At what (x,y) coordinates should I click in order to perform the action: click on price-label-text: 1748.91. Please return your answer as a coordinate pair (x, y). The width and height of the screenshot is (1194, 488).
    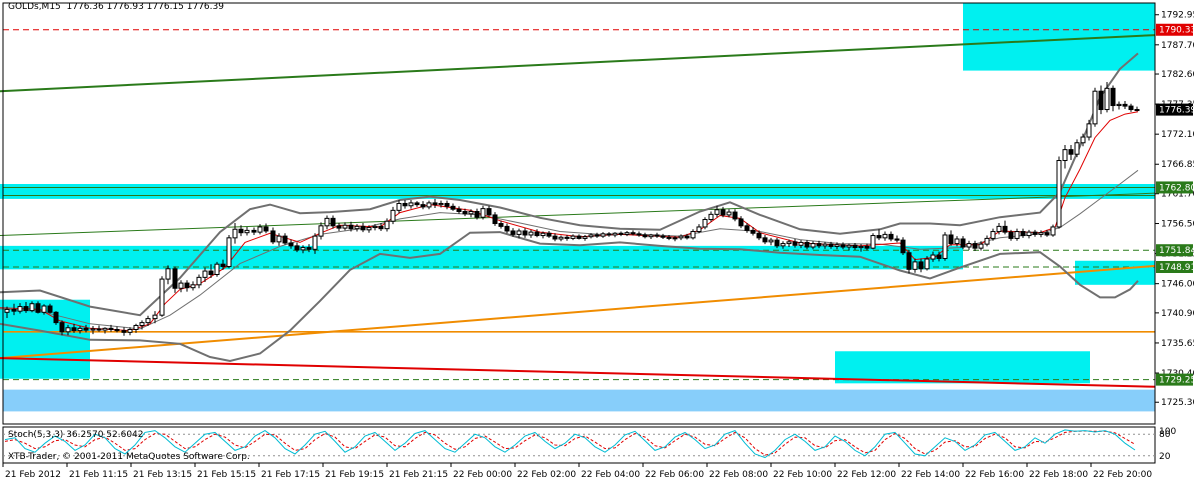
    Looking at the image, I should click on (1176, 268).